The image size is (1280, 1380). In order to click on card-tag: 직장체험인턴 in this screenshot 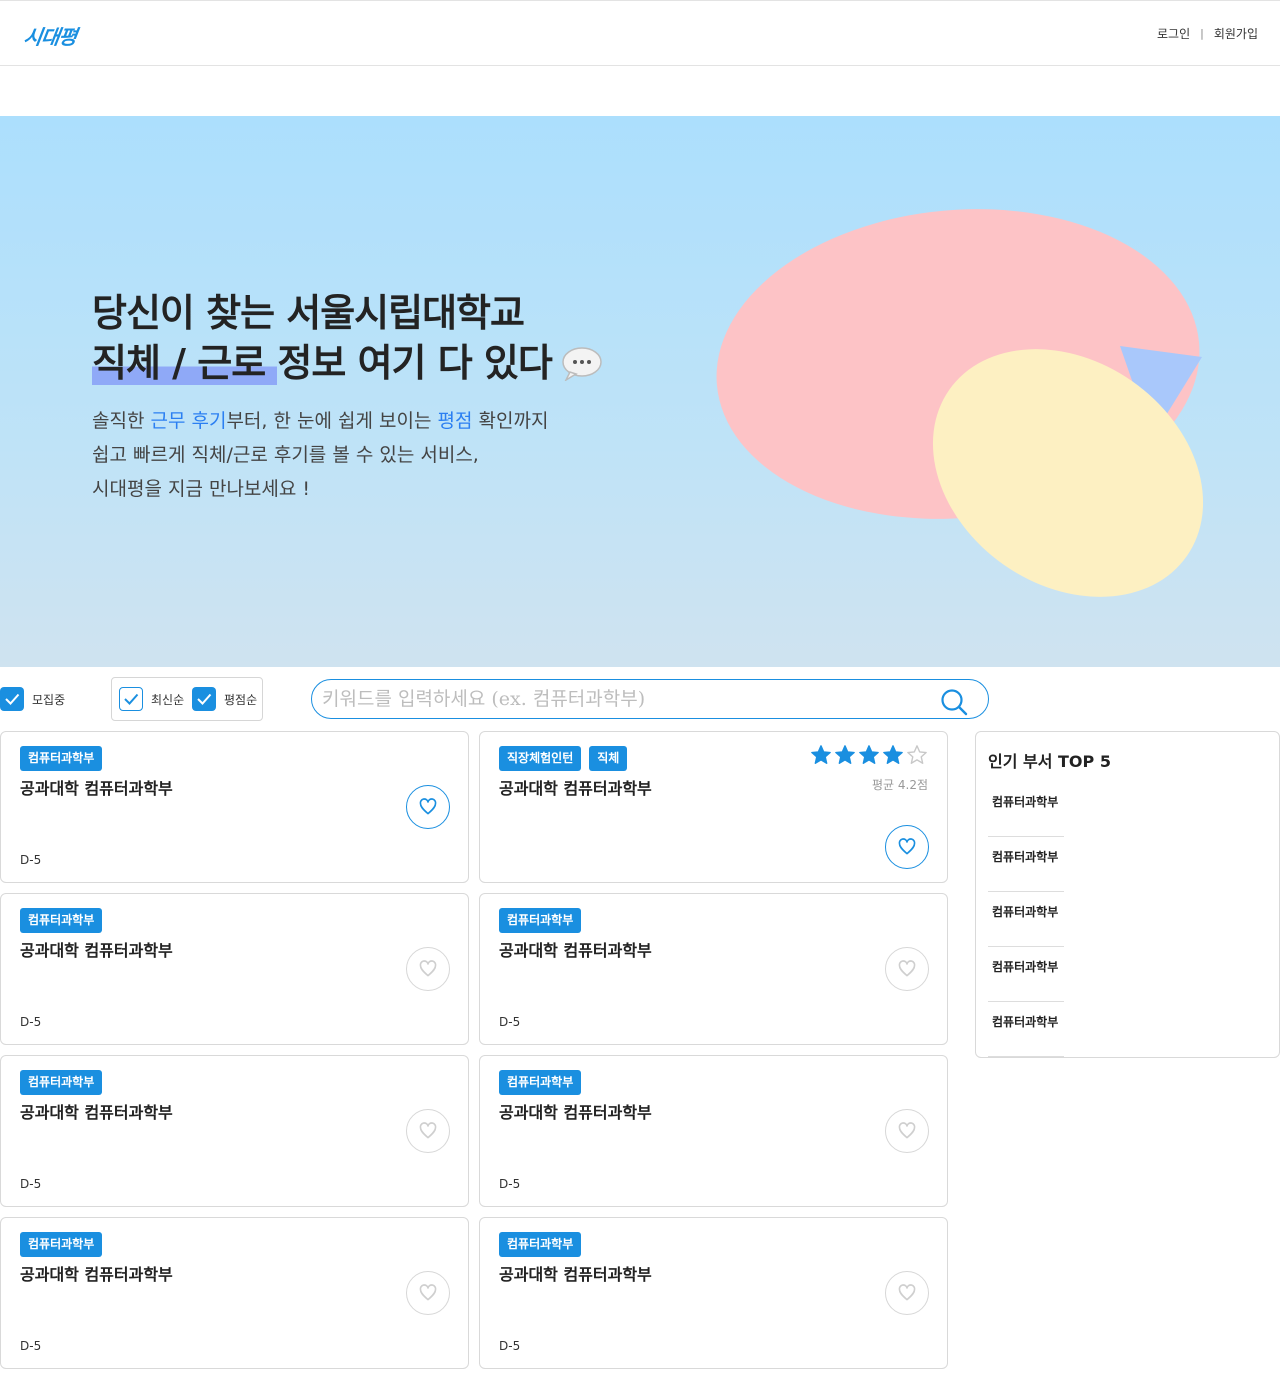, I will do `click(540, 758)`.